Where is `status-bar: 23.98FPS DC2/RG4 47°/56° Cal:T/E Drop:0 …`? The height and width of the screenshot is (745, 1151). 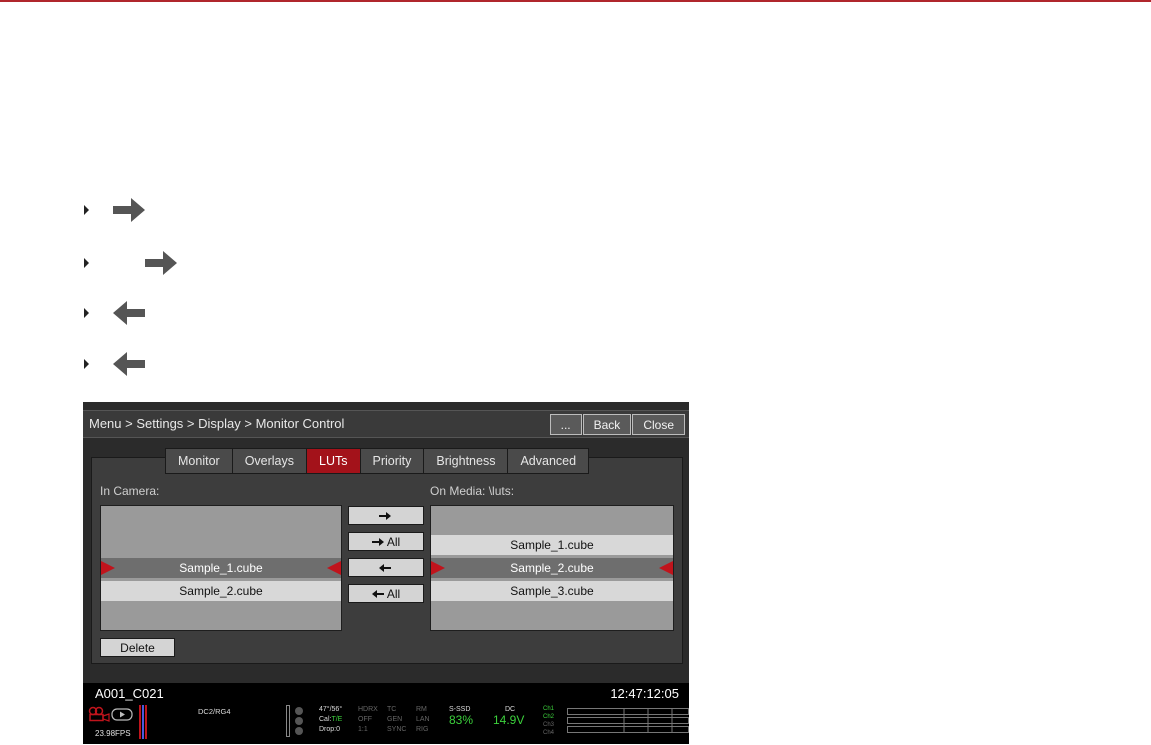
status-bar: 23.98FPS DC2/RG4 47°/56° Cal:T/E Drop:0 … is located at coordinates (386, 723).